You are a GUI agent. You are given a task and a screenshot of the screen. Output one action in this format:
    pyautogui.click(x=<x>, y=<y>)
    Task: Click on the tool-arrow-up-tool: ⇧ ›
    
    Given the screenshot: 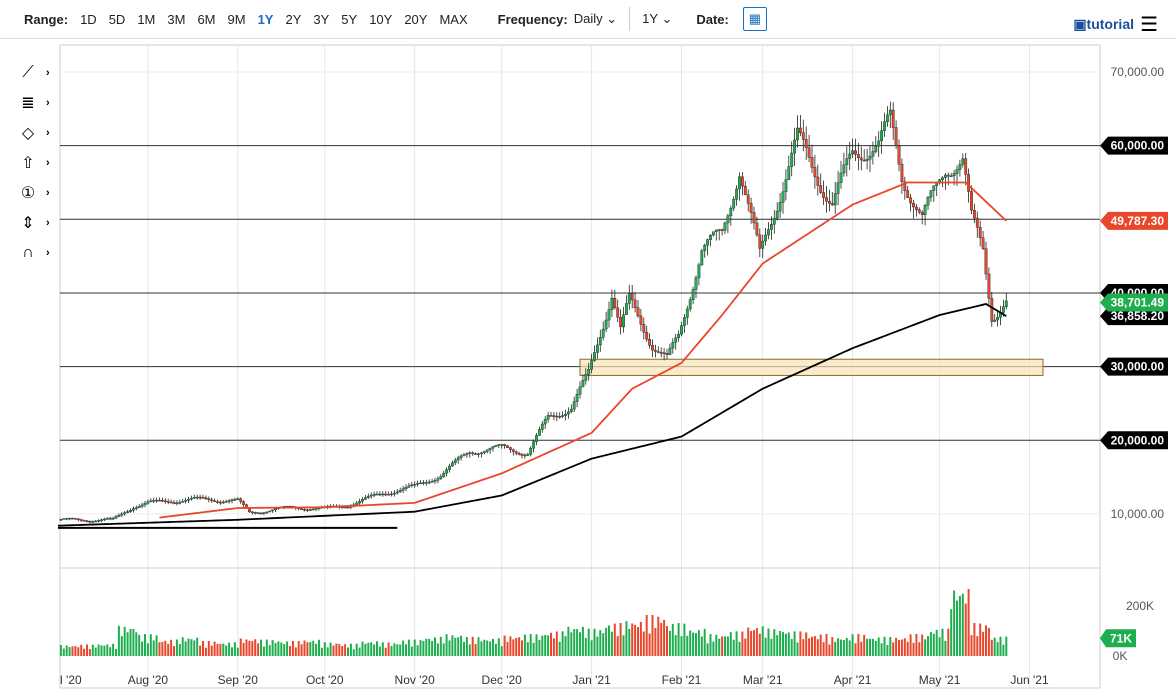 What is the action you would take?
    pyautogui.click(x=31, y=163)
    